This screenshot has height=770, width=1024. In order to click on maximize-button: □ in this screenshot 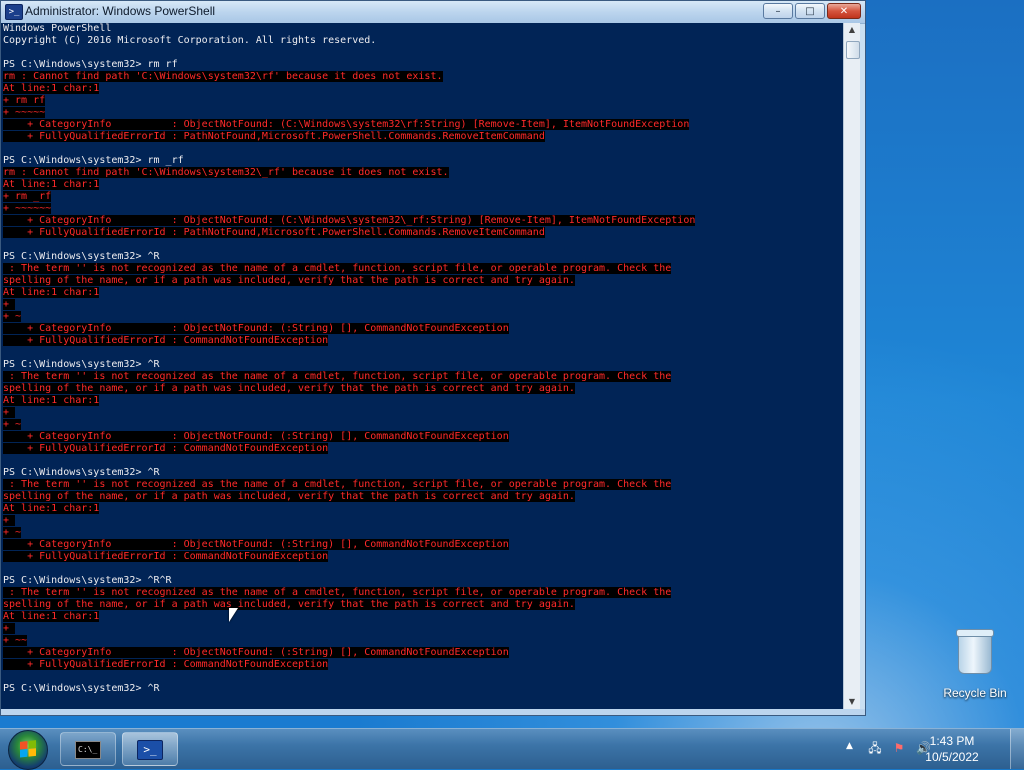, I will do `click(810, 11)`.